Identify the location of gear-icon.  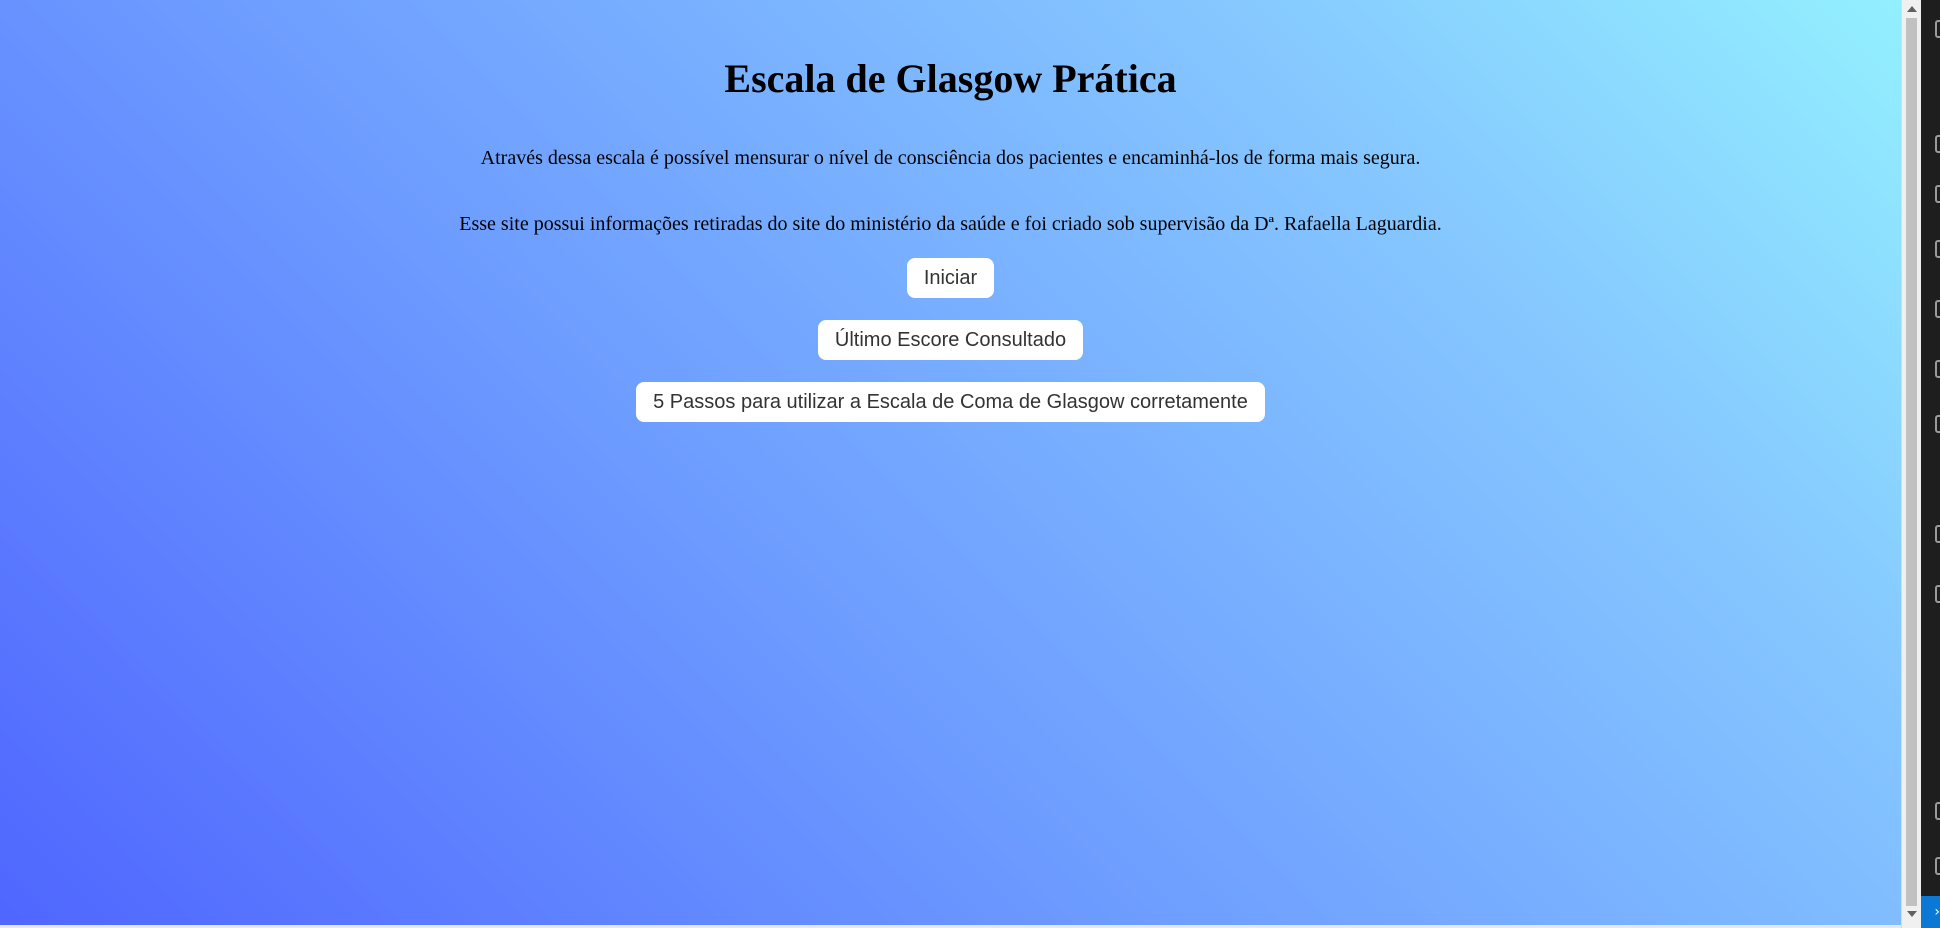
(1937, 29).